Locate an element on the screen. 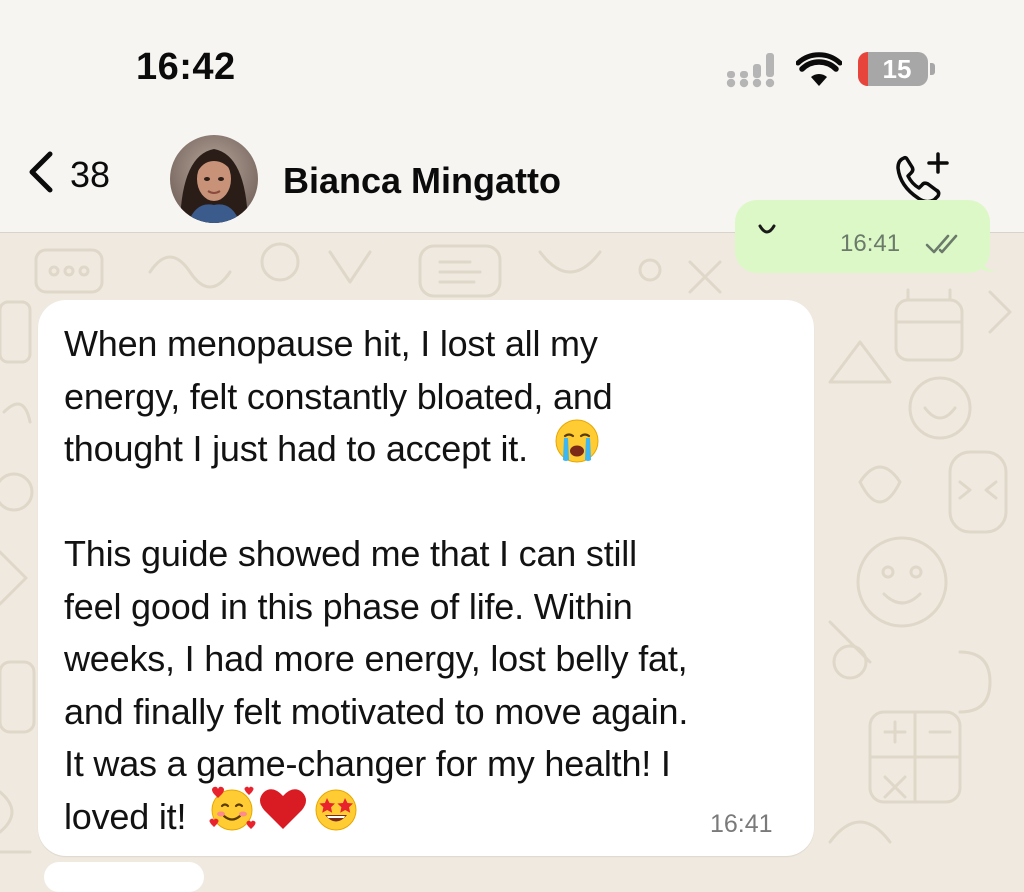 This screenshot has width=1024, height=892. message-line: energy, felt constantly bloated, and is located at coordinates (338, 396).